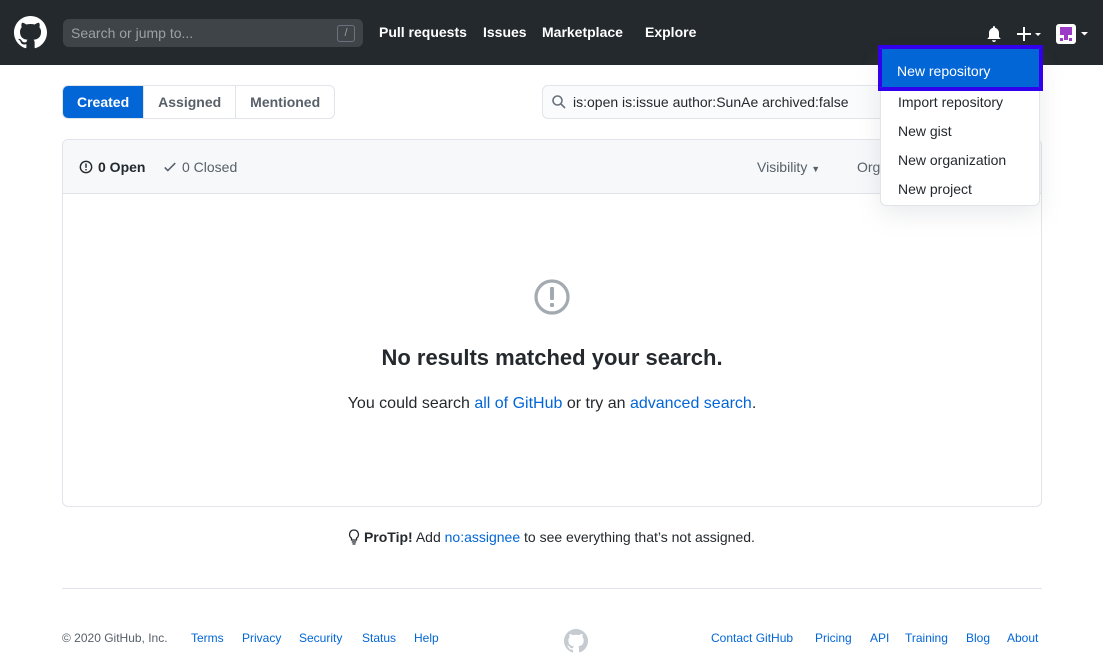 The width and height of the screenshot is (1103, 668). I want to click on search-icon, so click(559, 102).